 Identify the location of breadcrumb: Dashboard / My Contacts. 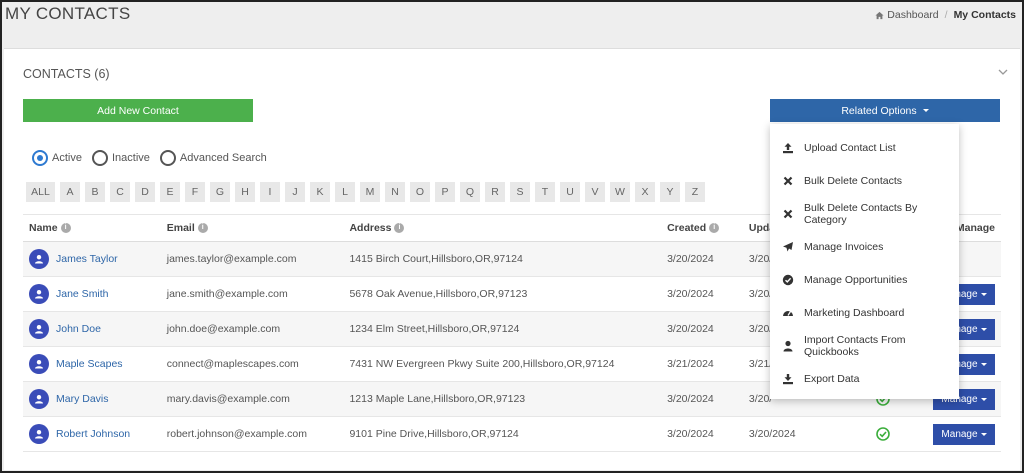
(945, 15).